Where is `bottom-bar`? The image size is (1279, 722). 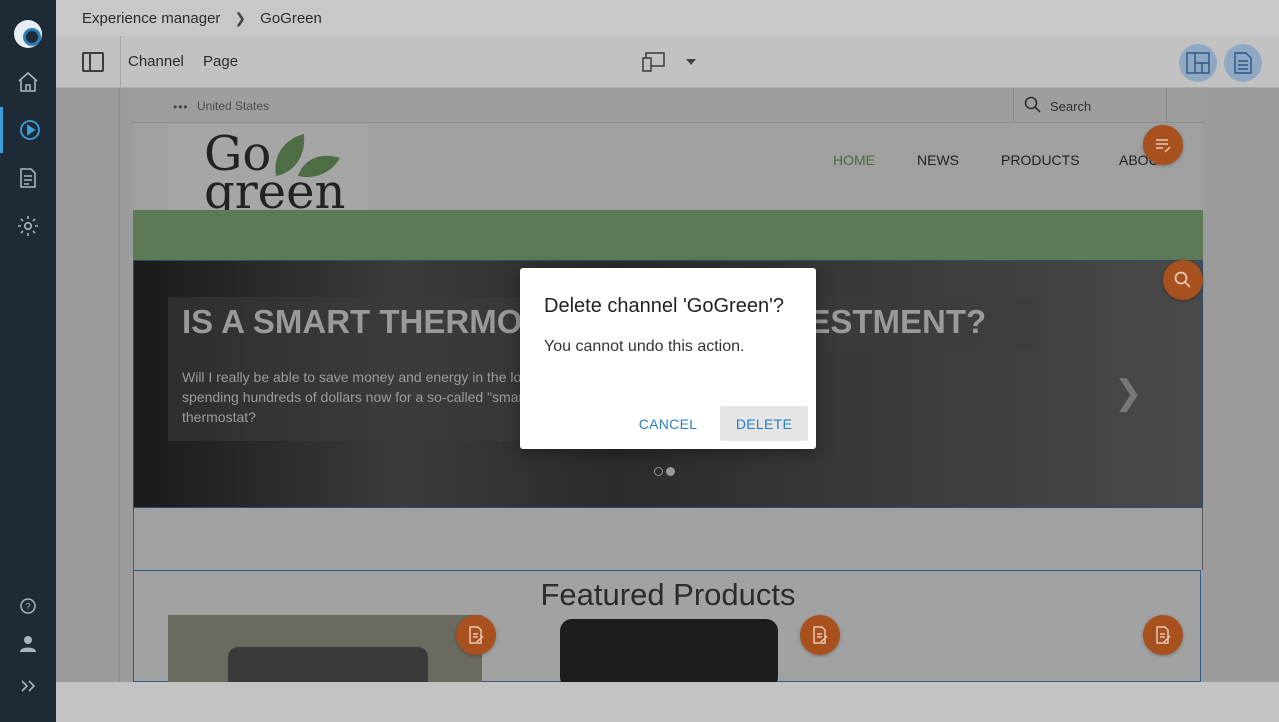 bottom-bar is located at coordinates (667, 702).